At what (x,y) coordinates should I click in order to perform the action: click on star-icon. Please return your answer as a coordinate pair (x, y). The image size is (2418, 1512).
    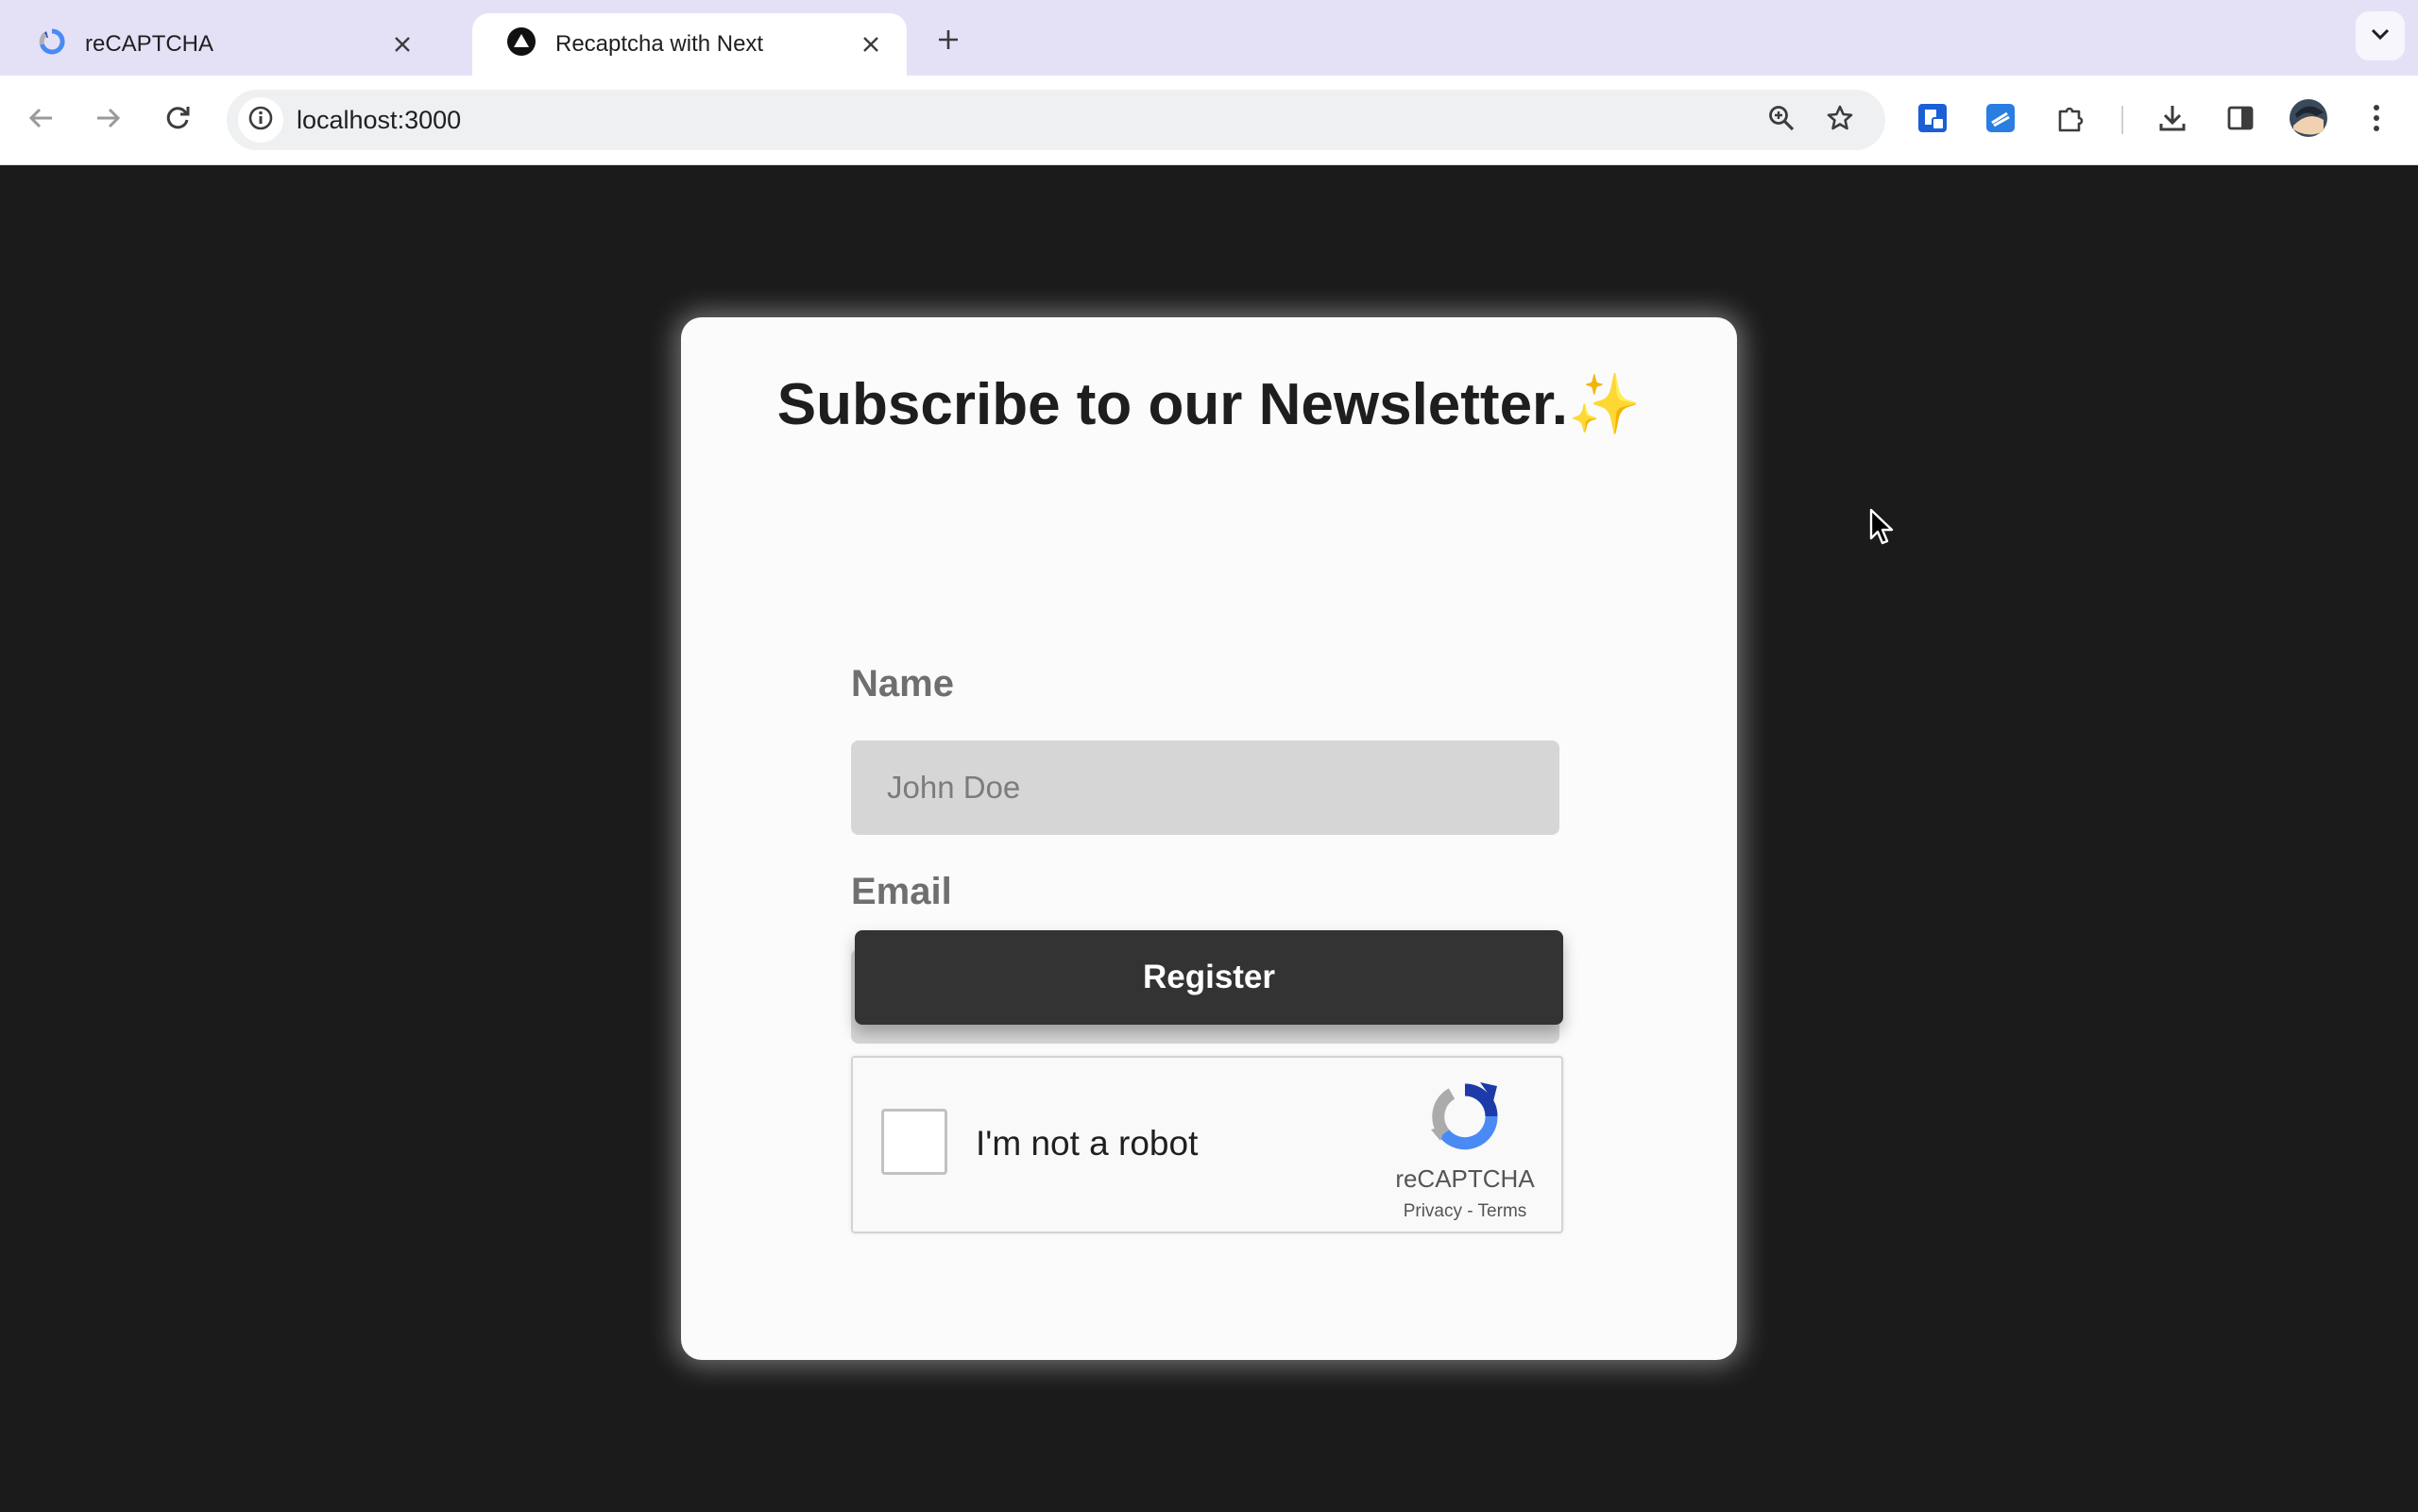
    Looking at the image, I should click on (1840, 120).